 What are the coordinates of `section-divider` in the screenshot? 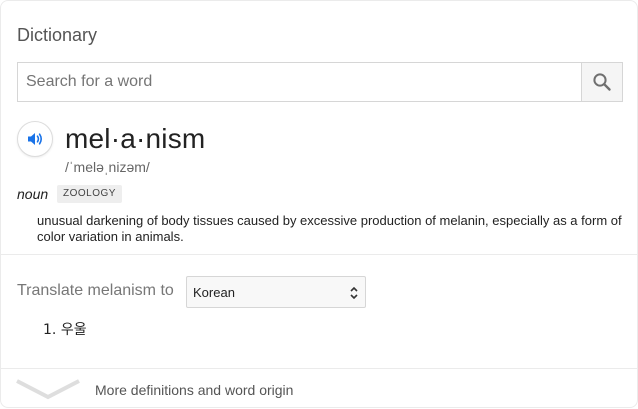 It's located at (319, 254).